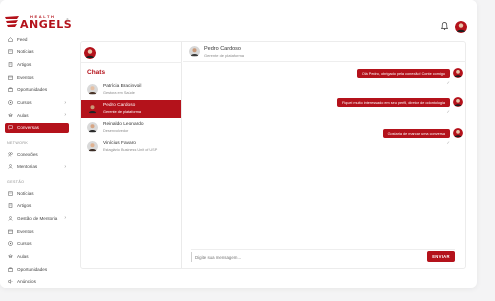 The width and height of the screenshot is (495, 301). Describe the element at coordinates (26, 282) in the screenshot. I see `sidebar-item-label: Anúncios` at that location.